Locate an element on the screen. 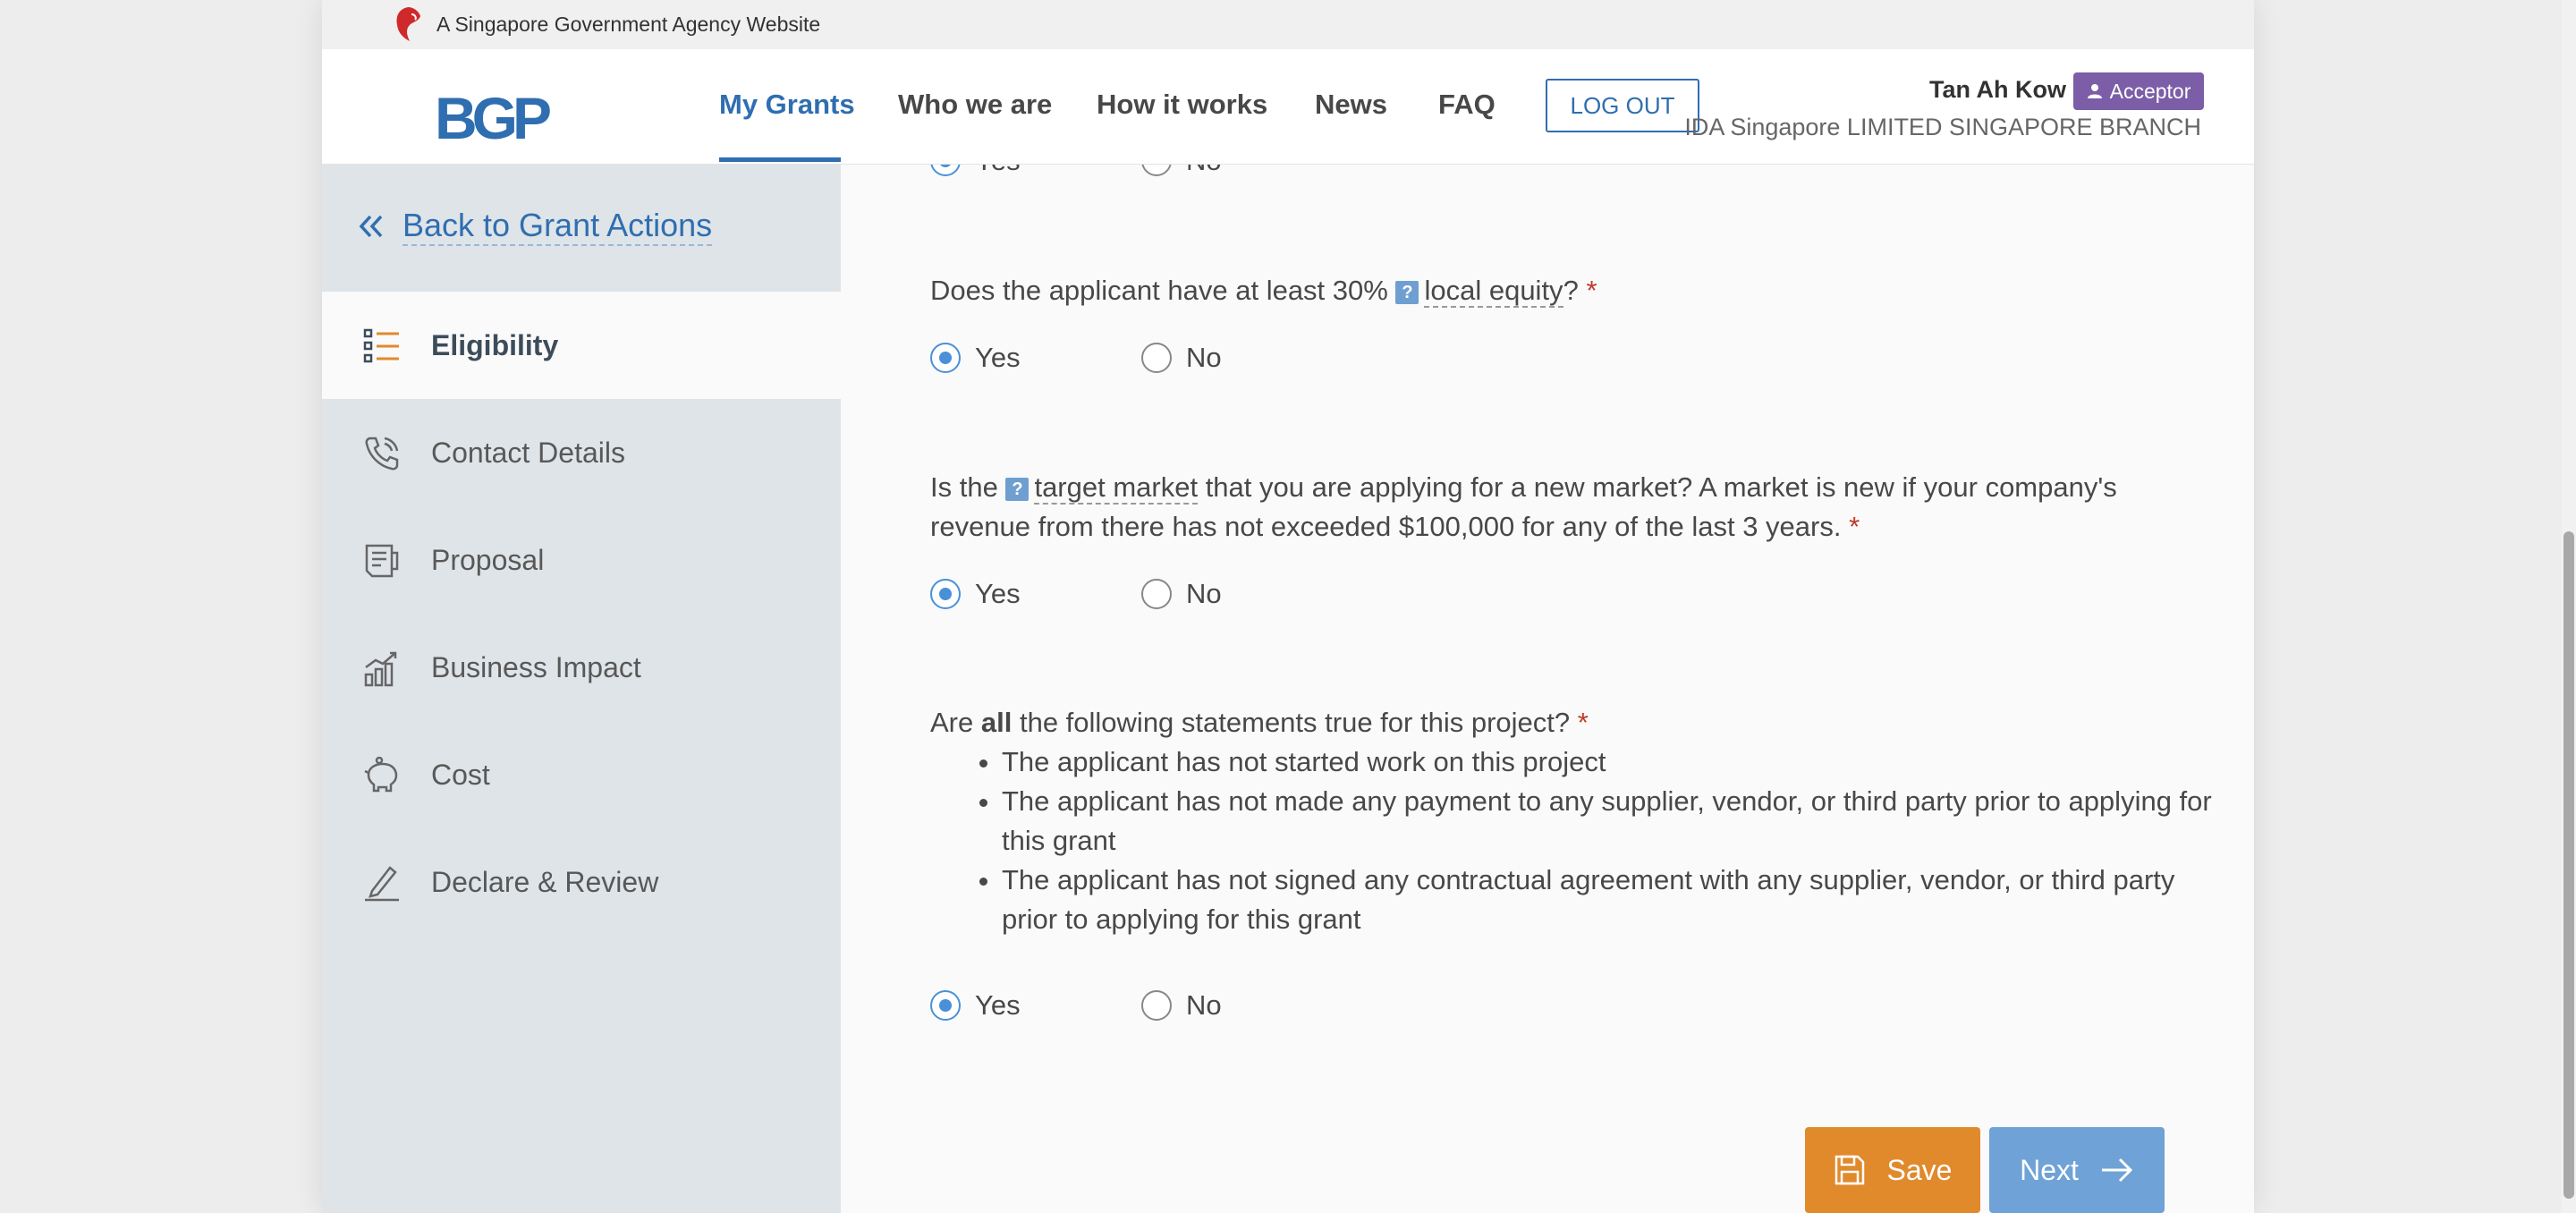  save-button: Save is located at coordinates (1892, 1170).